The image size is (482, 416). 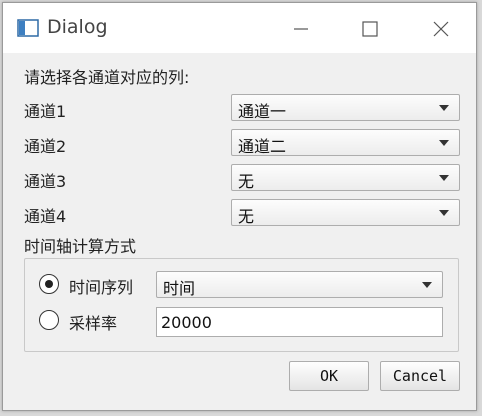 I want to click on time-column-value: 时间, so click(x=179, y=288).